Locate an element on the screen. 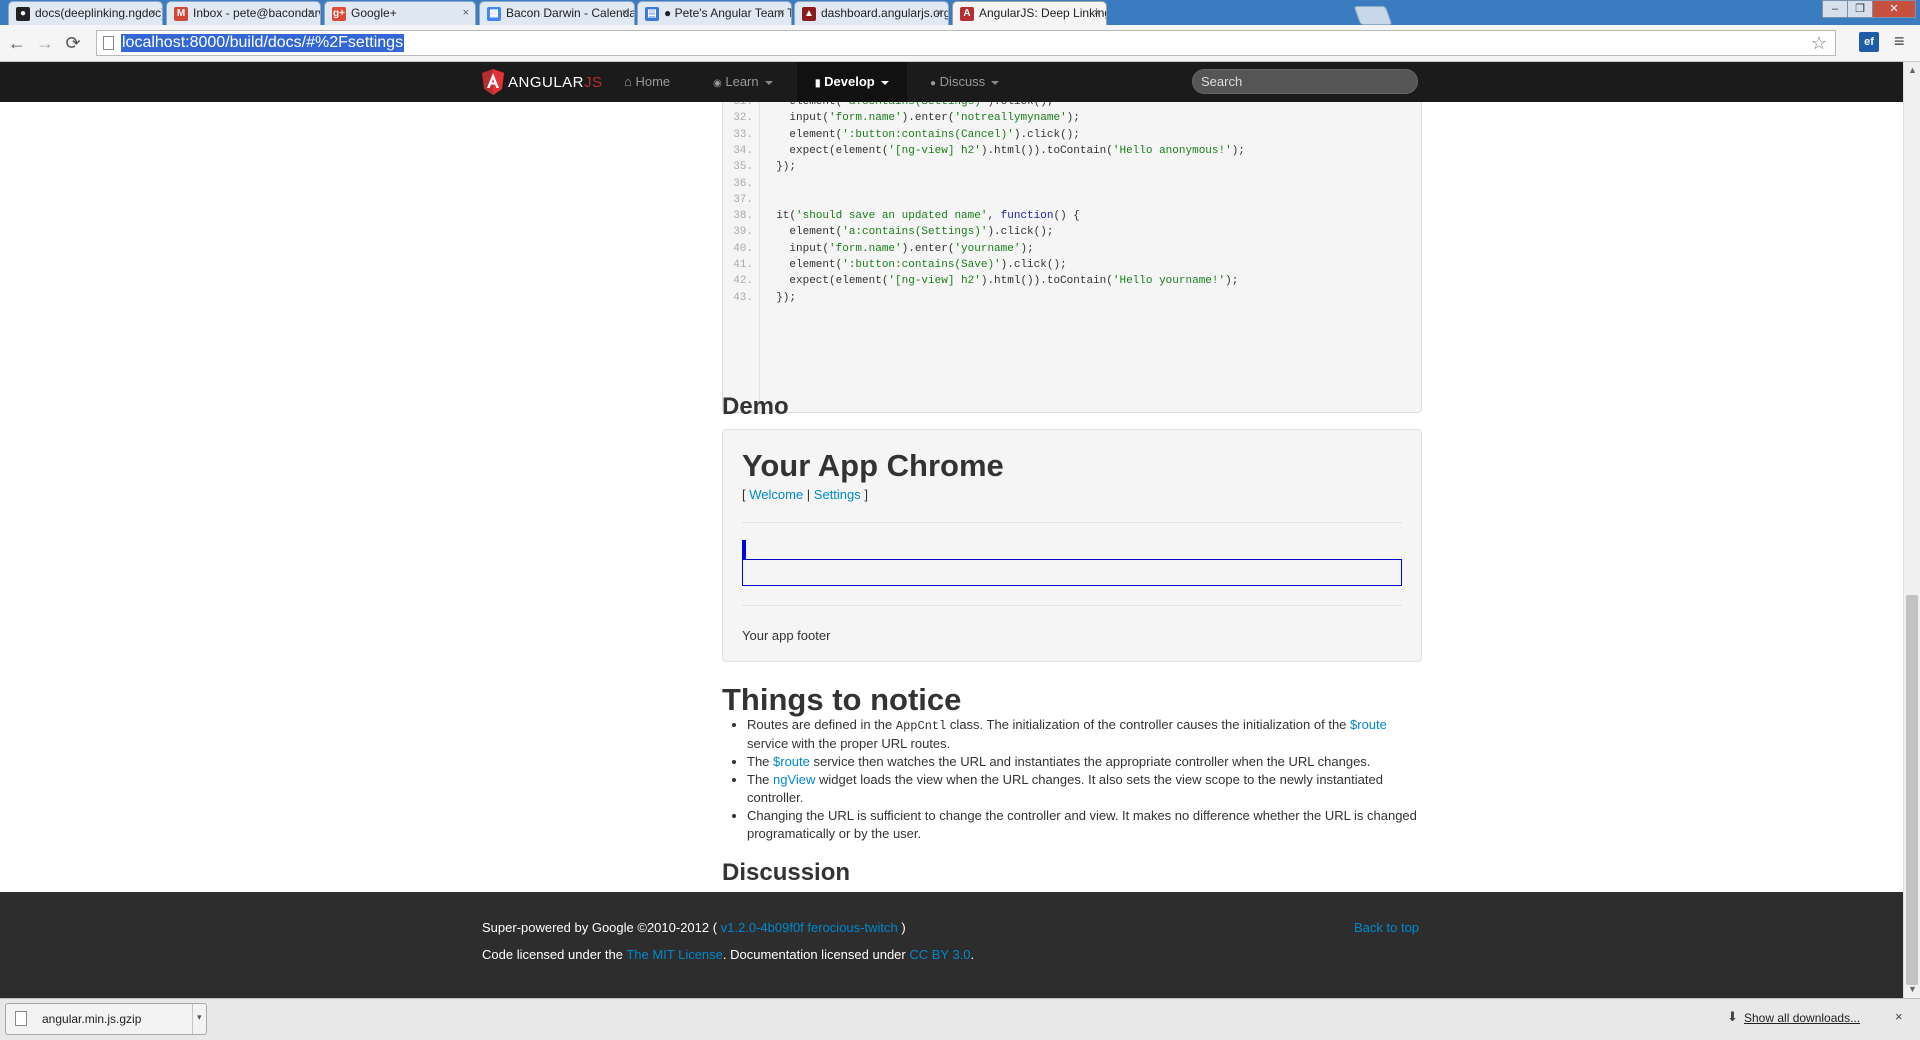 This screenshot has width=1920, height=1040. browser-tab: g+ Google+ × is located at coordinates (400, 13).